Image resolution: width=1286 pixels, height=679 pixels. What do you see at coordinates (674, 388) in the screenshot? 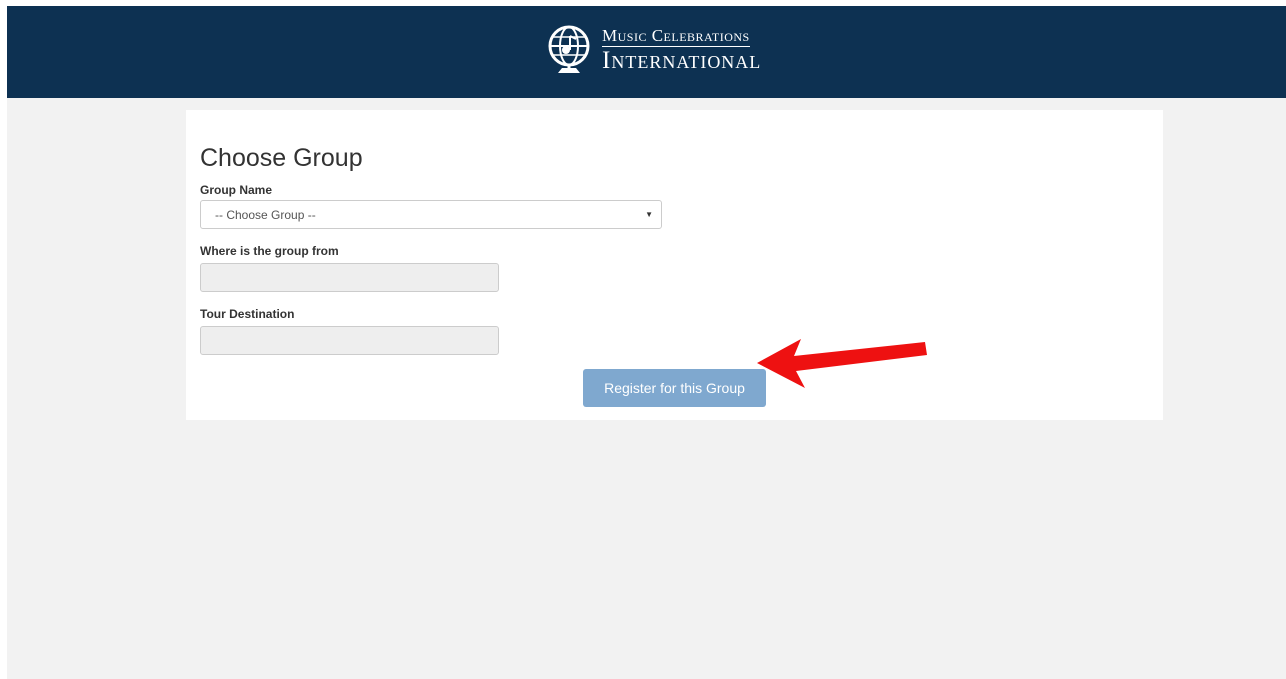
I see `register-button: Register for this Group` at bounding box center [674, 388].